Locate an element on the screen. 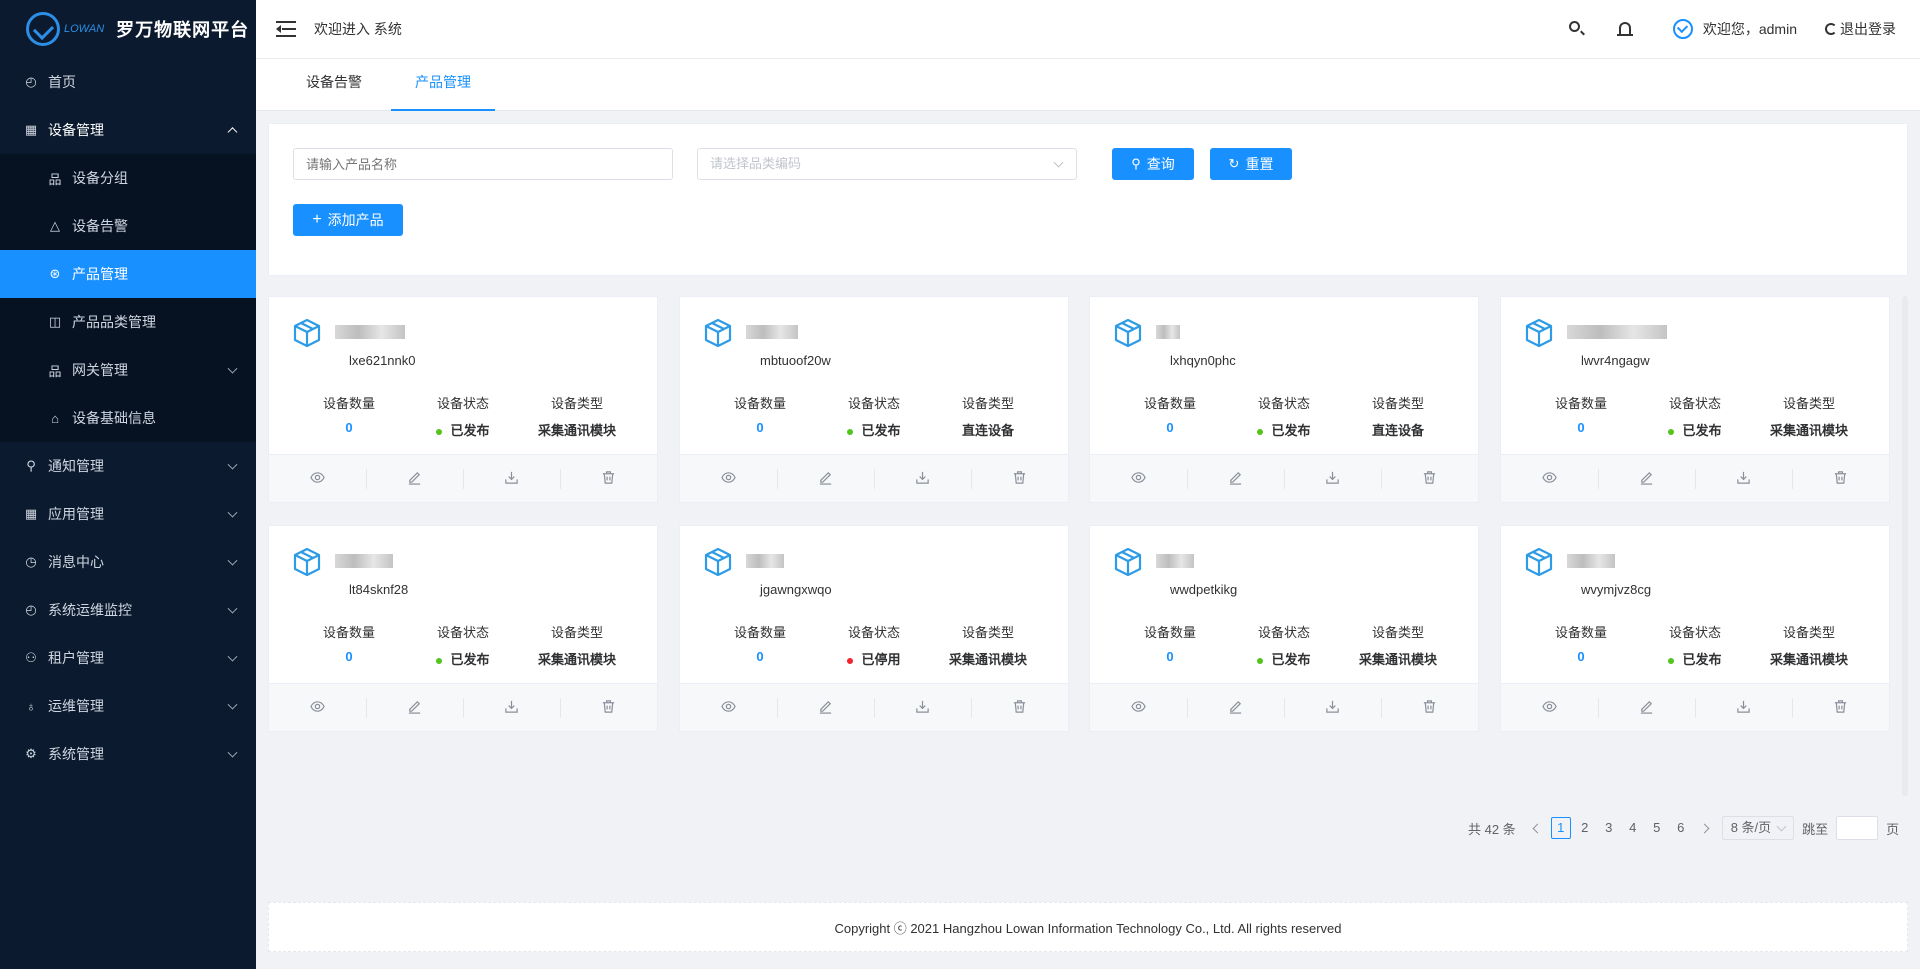  eye-icon is located at coordinates (1549, 708).